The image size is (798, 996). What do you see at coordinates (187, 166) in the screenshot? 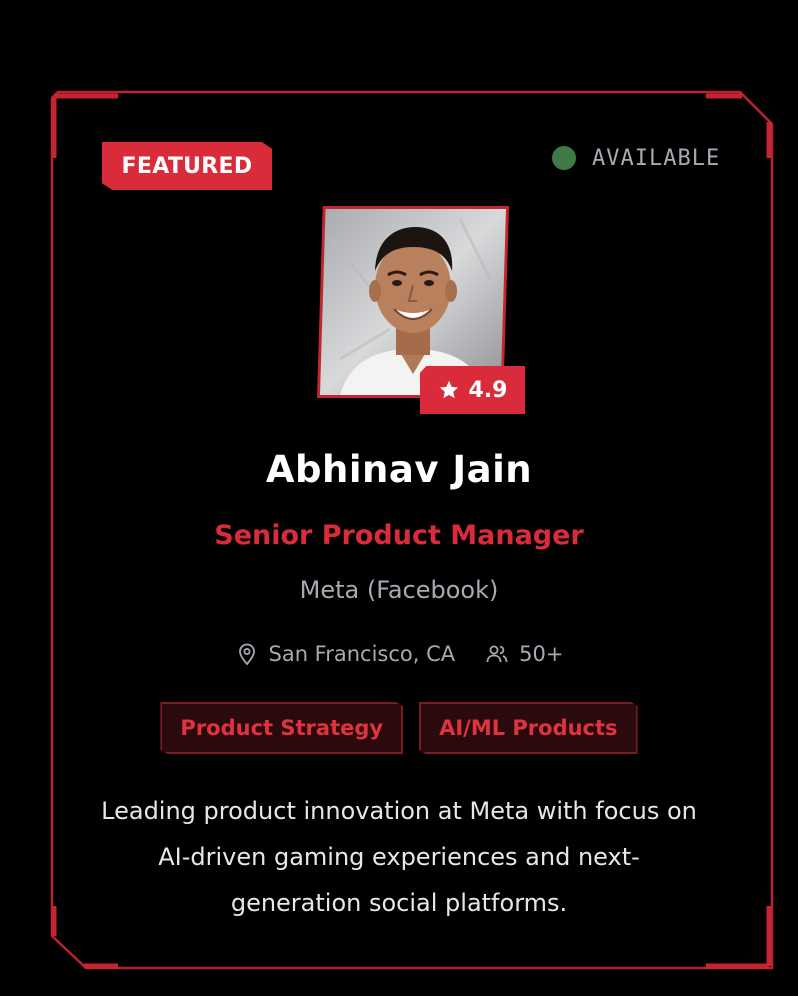
I see `featured-badge: FEATURED` at bounding box center [187, 166].